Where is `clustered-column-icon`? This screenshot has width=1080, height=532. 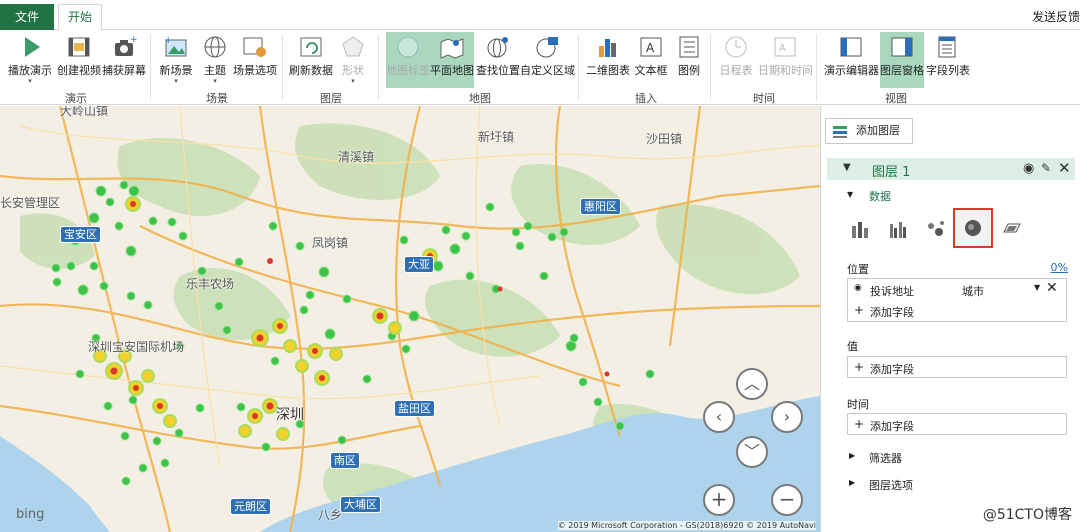
clustered-column-icon is located at coordinates (898, 229).